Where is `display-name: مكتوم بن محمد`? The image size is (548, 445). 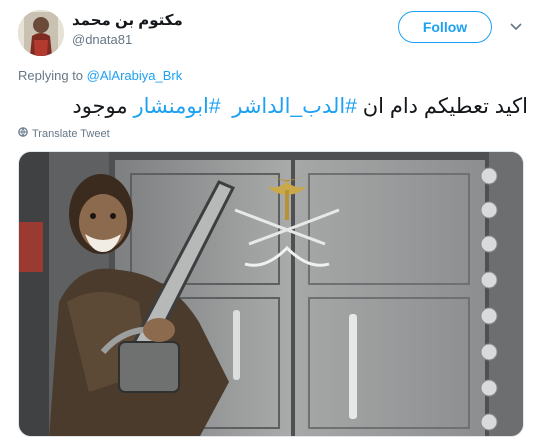
display-name: مكتوم بن محمد is located at coordinates (127, 20).